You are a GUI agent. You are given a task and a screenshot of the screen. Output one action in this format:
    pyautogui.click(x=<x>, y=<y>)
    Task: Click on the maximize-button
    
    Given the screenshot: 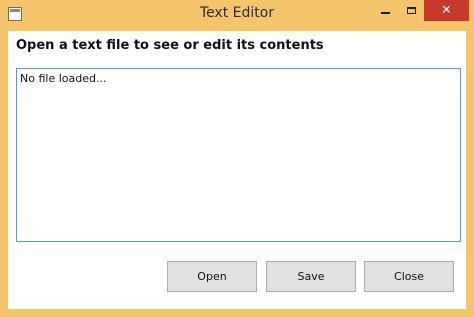 What is the action you would take?
    pyautogui.click(x=411, y=10)
    